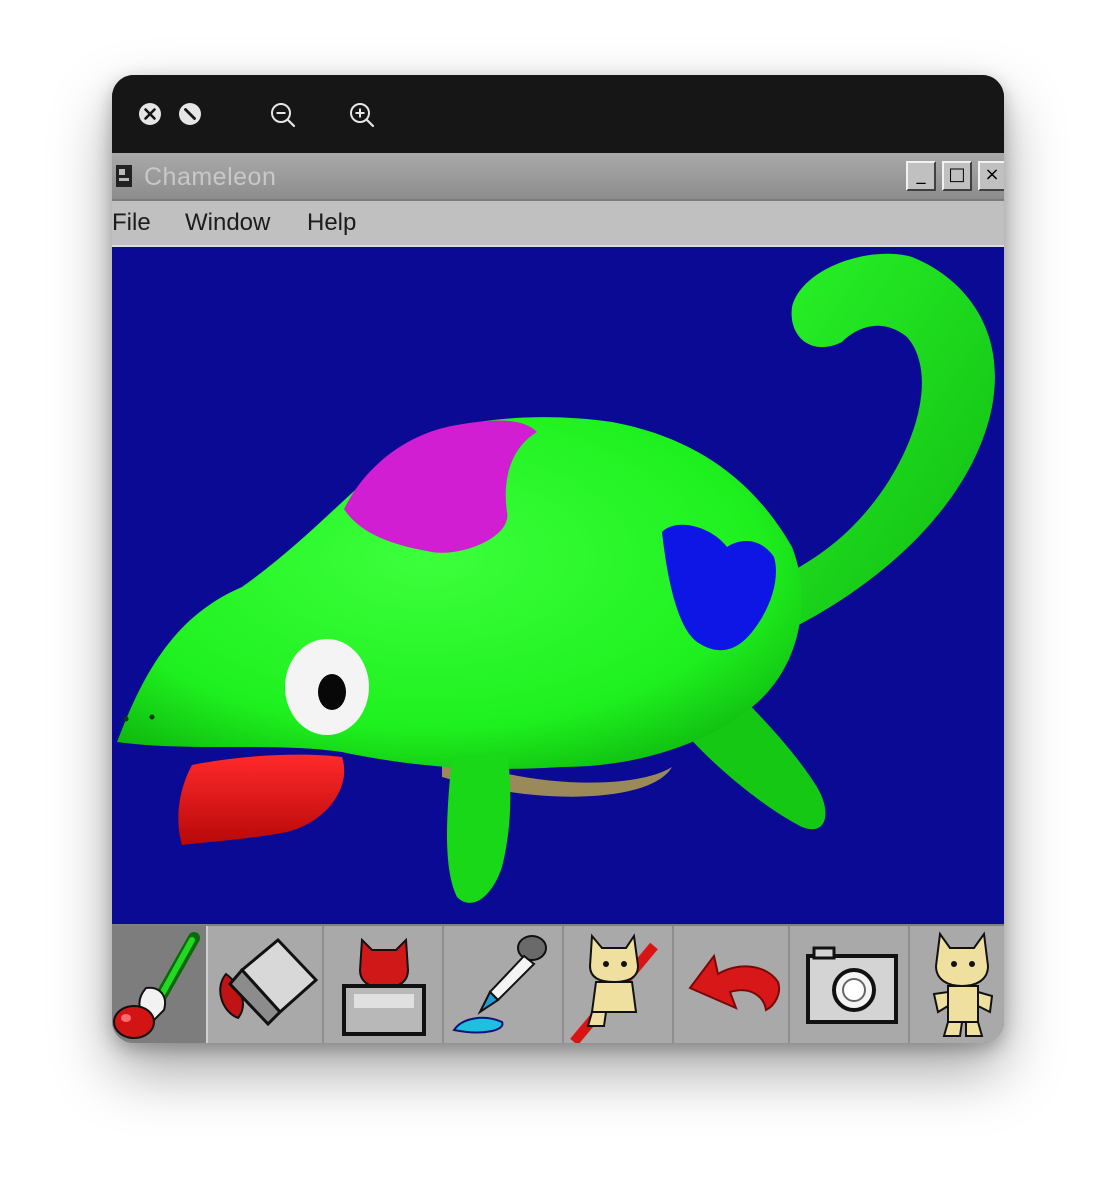 Image resolution: width=1116 pixels, height=1192 pixels. I want to click on stamp-tool, so click(384, 984).